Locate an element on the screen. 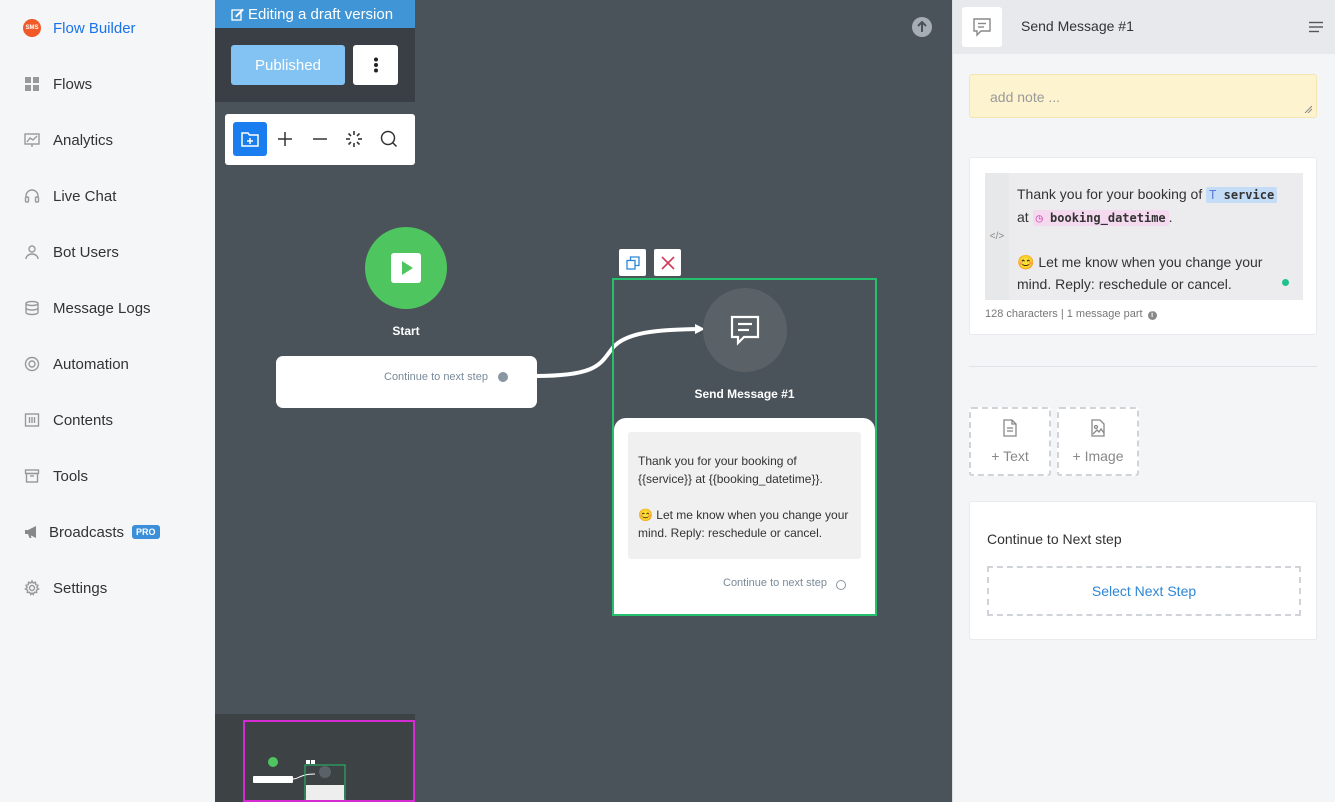 The image size is (1335, 802). chart-icon is located at coordinates (32, 140).